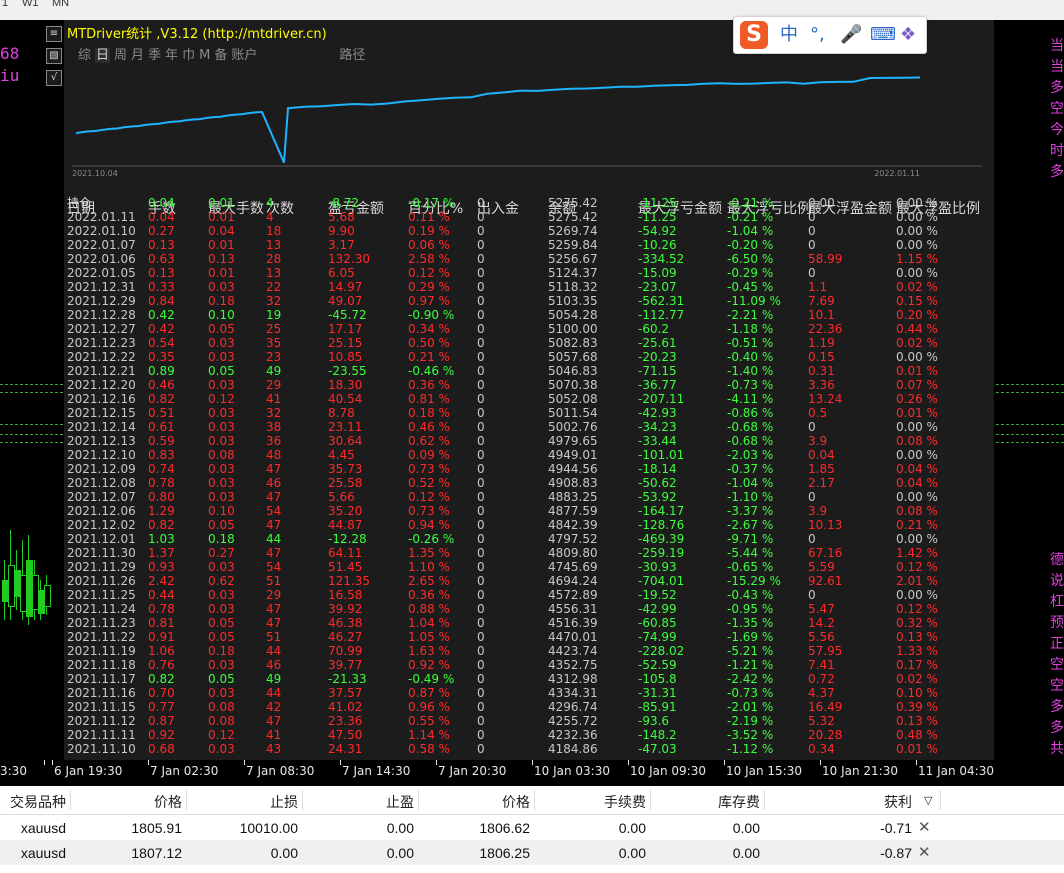 This screenshot has width=1064, height=873. I want to click on sort-desc-icon: ▽, so click(928, 800).